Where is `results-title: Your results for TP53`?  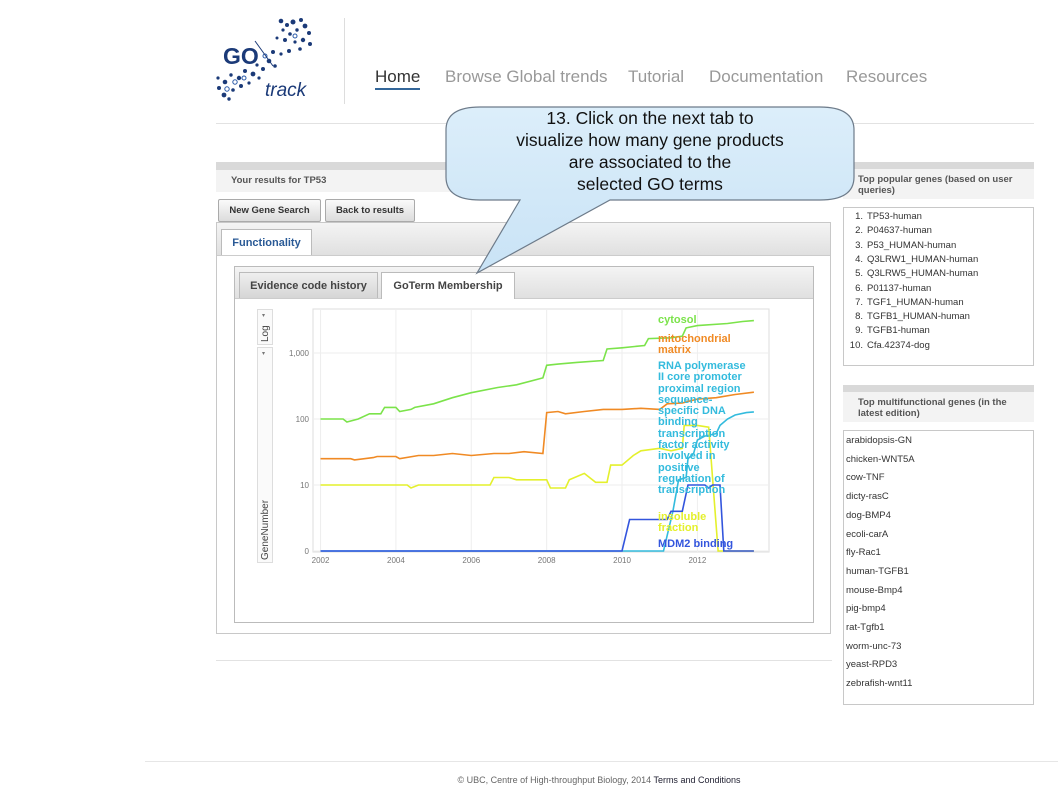
results-title: Your results for TP53 is located at coordinates (279, 180).